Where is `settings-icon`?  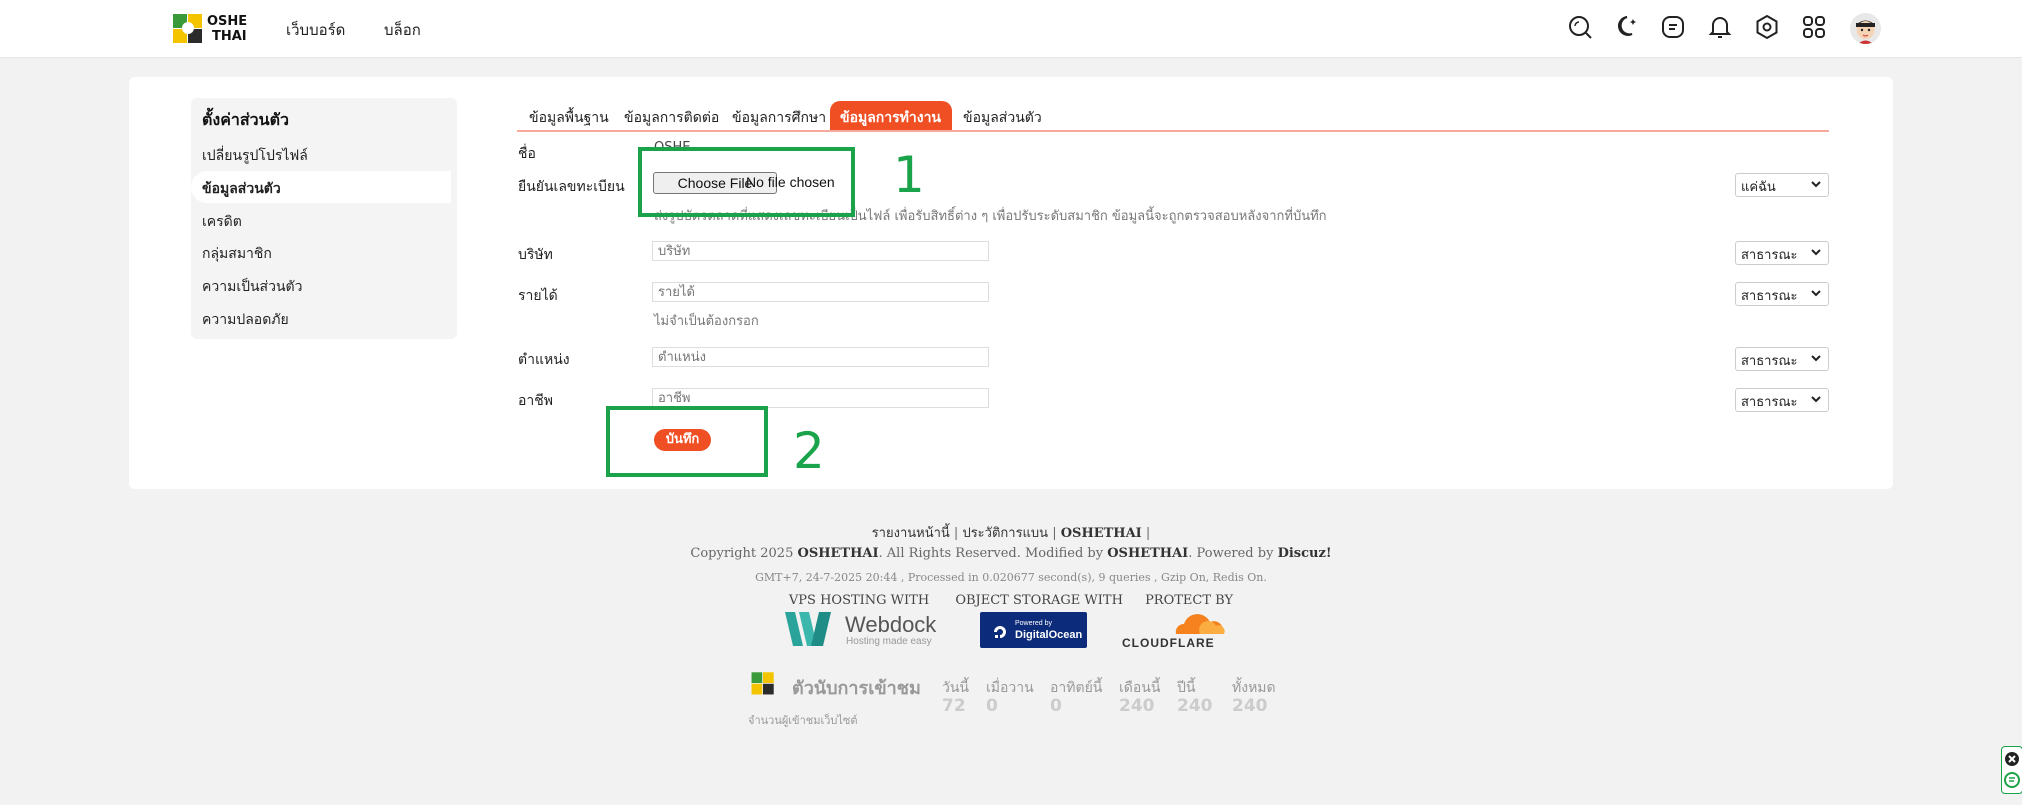 settings-icon is located at coordinates (1767, 27).